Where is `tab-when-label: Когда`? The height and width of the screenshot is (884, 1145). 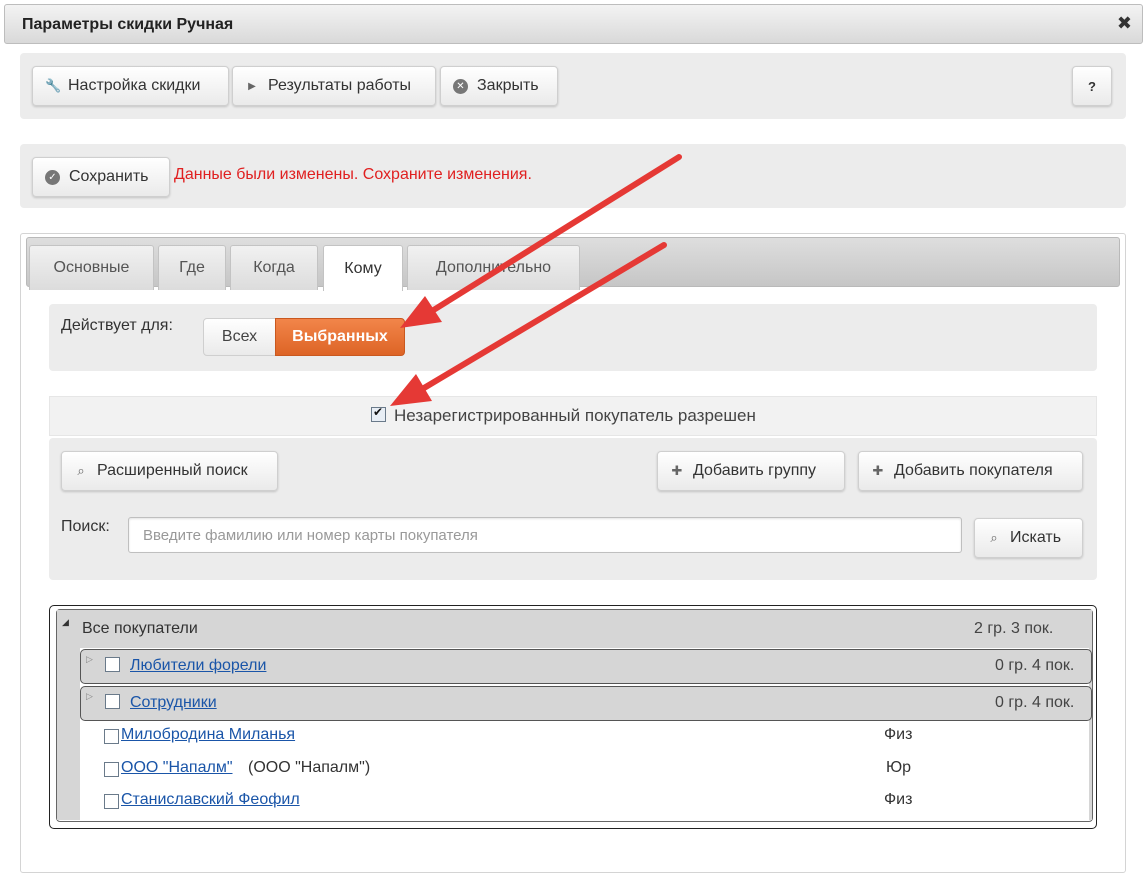
tab-when-label: Когда is located at coordinates (274, 267).